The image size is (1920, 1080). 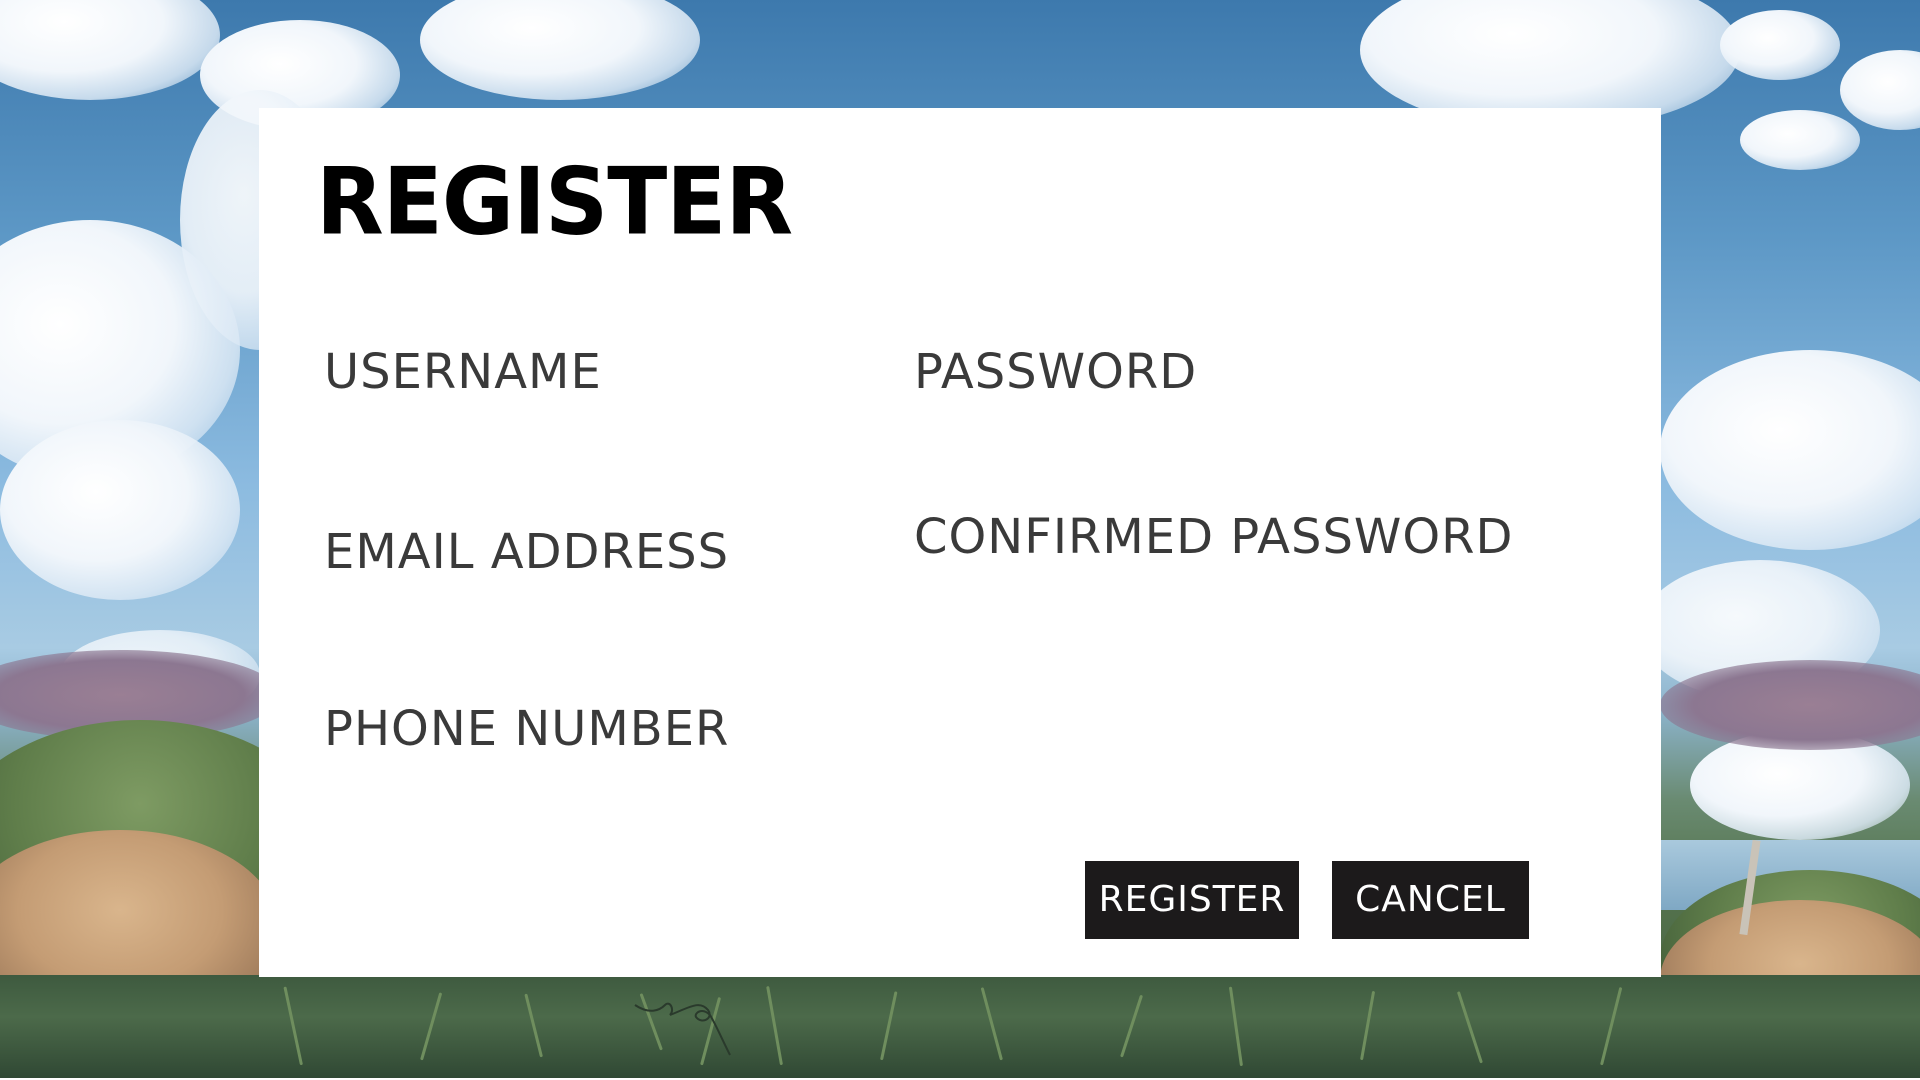 I want to click on confirm-password-input, so click(x=1154, y=603).